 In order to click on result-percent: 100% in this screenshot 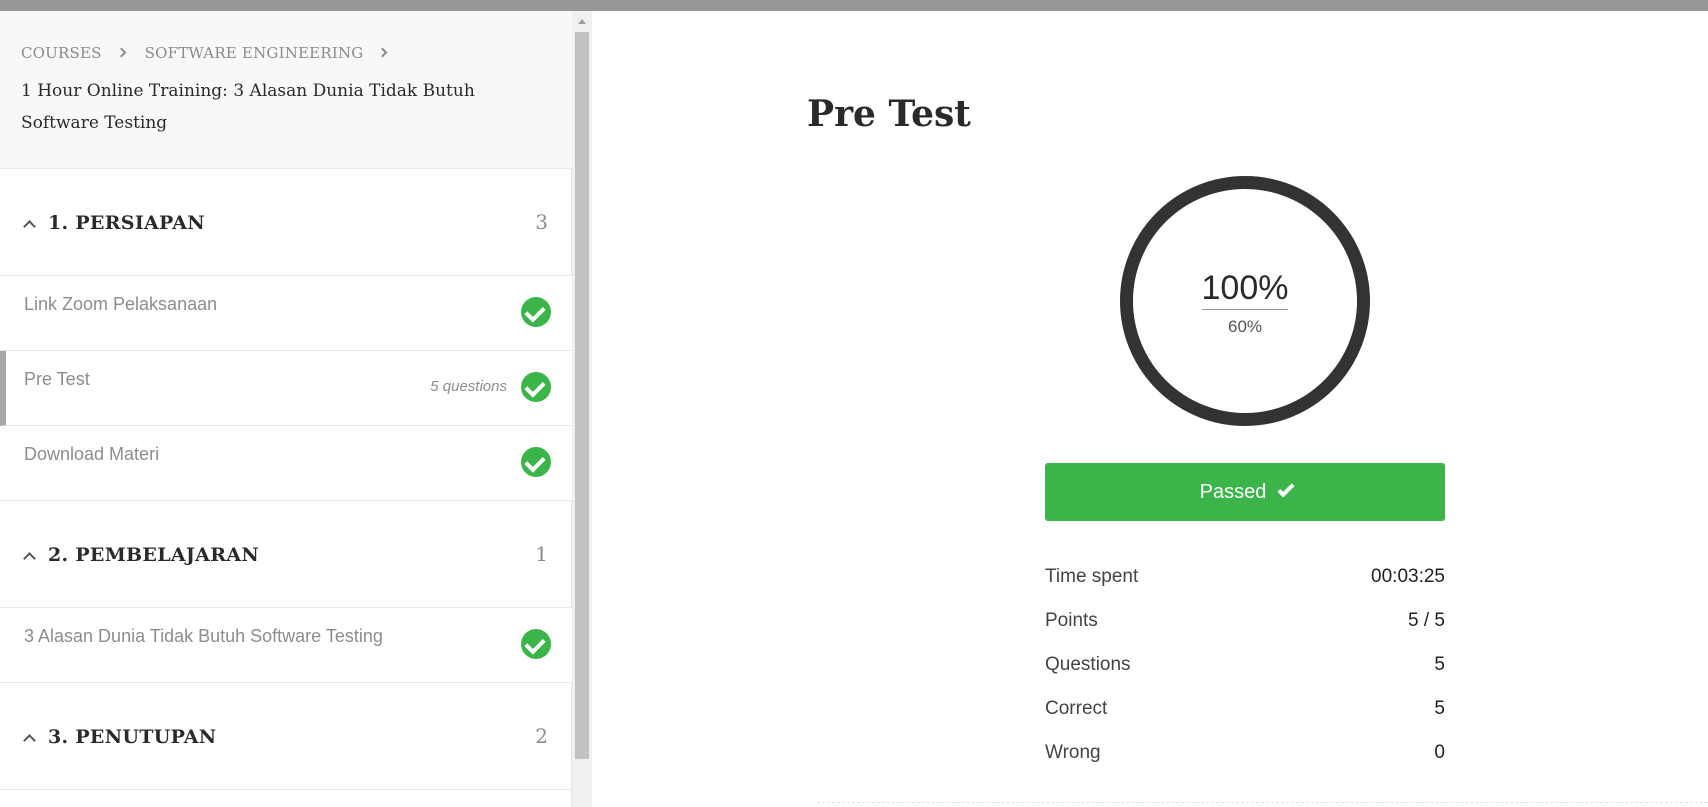, I will do `click(1245, 288)`.